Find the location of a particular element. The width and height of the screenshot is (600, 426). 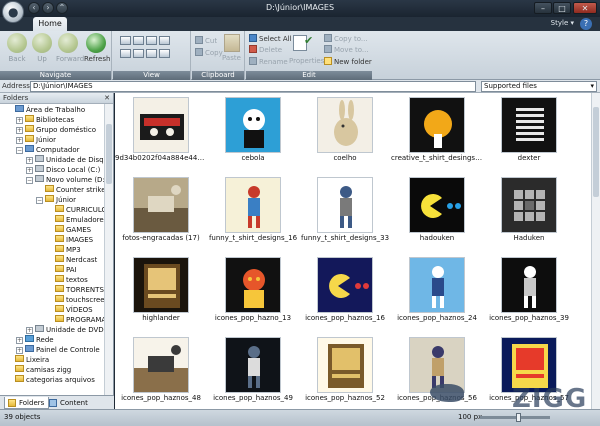

file-thumbnail: icones_pop_haznos_16 is located at coordinates (345, 295).